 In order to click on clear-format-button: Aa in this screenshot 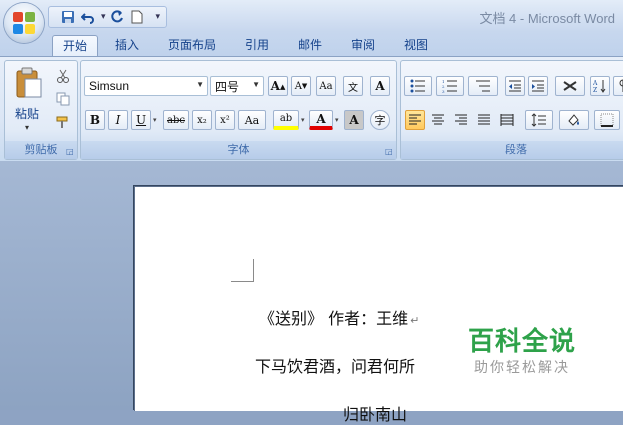, I will do `click(326, 86)`.